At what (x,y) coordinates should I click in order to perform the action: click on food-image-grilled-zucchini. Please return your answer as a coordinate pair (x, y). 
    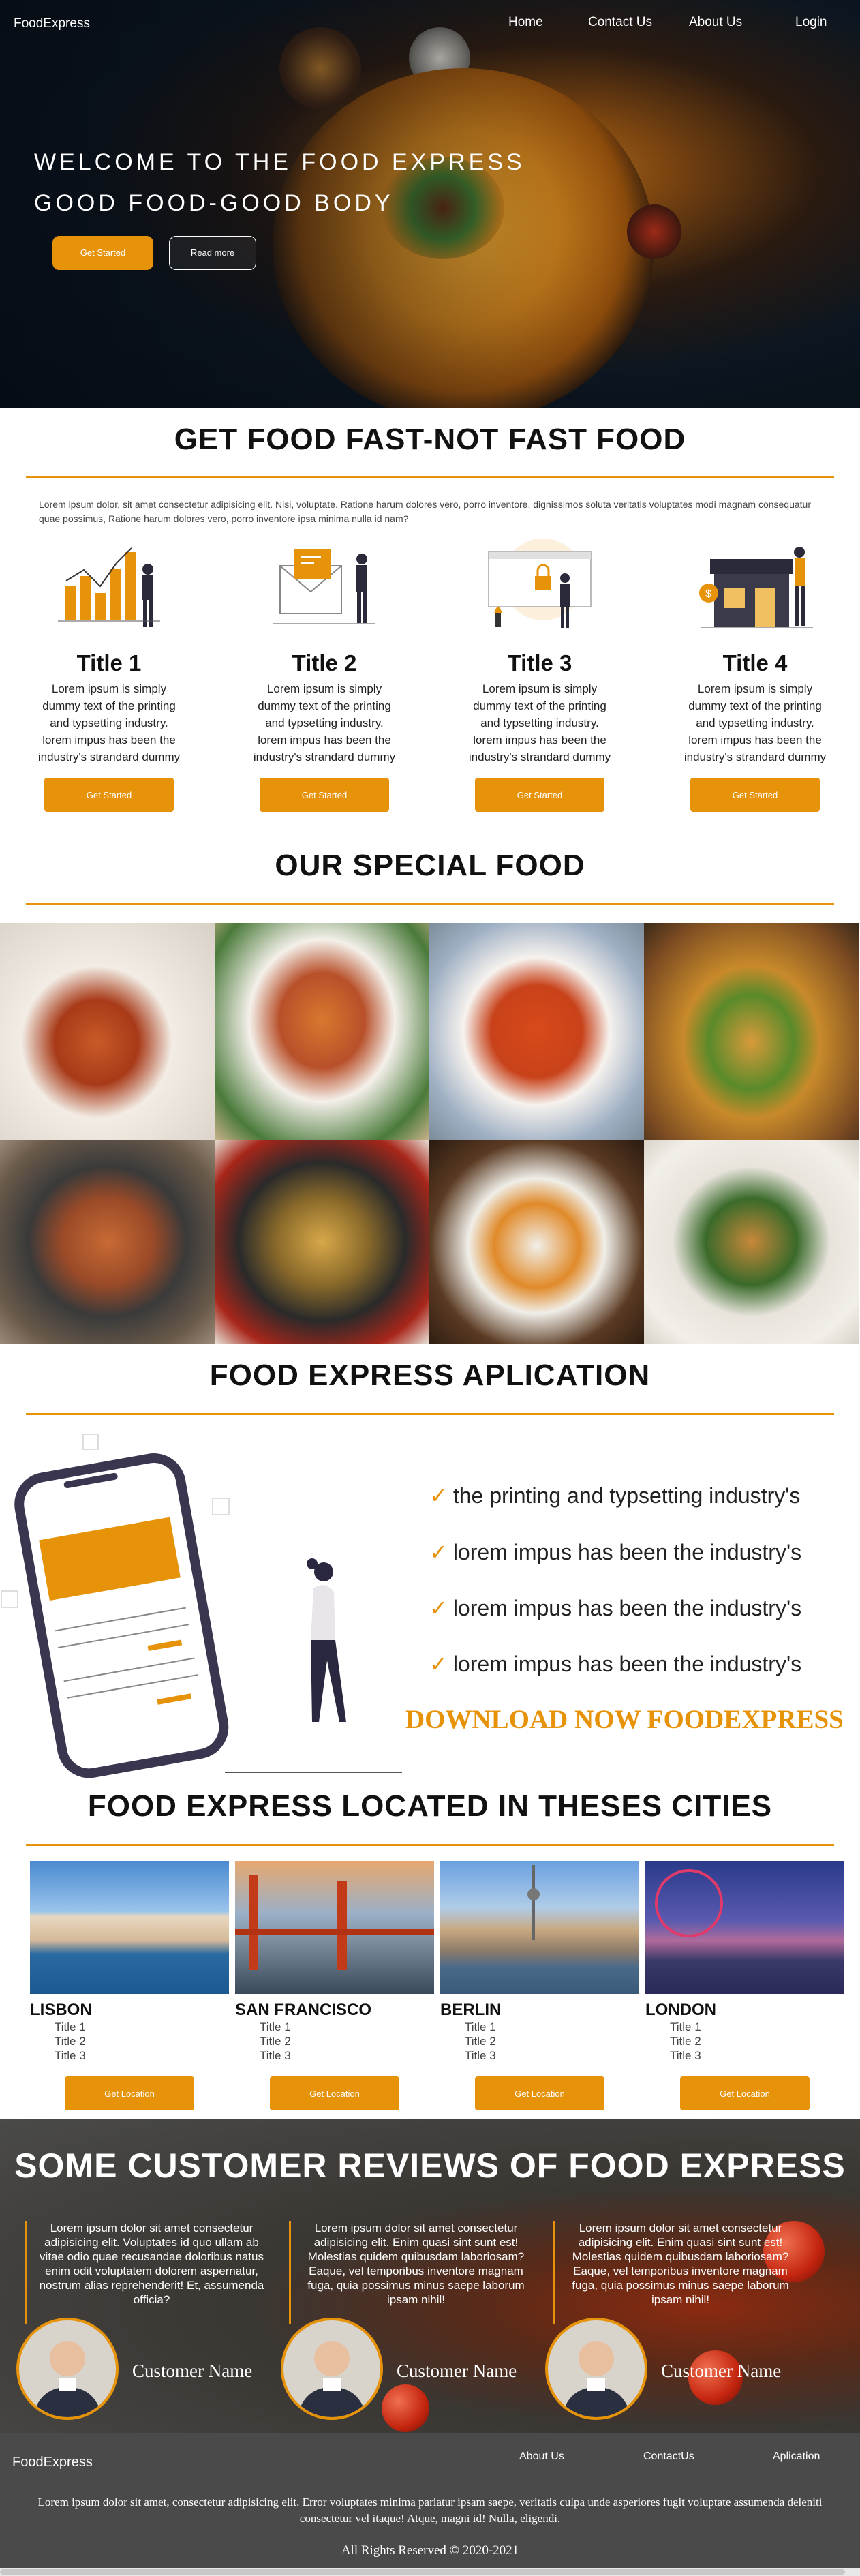
    Looking at the image, I should click on (751, 1242).